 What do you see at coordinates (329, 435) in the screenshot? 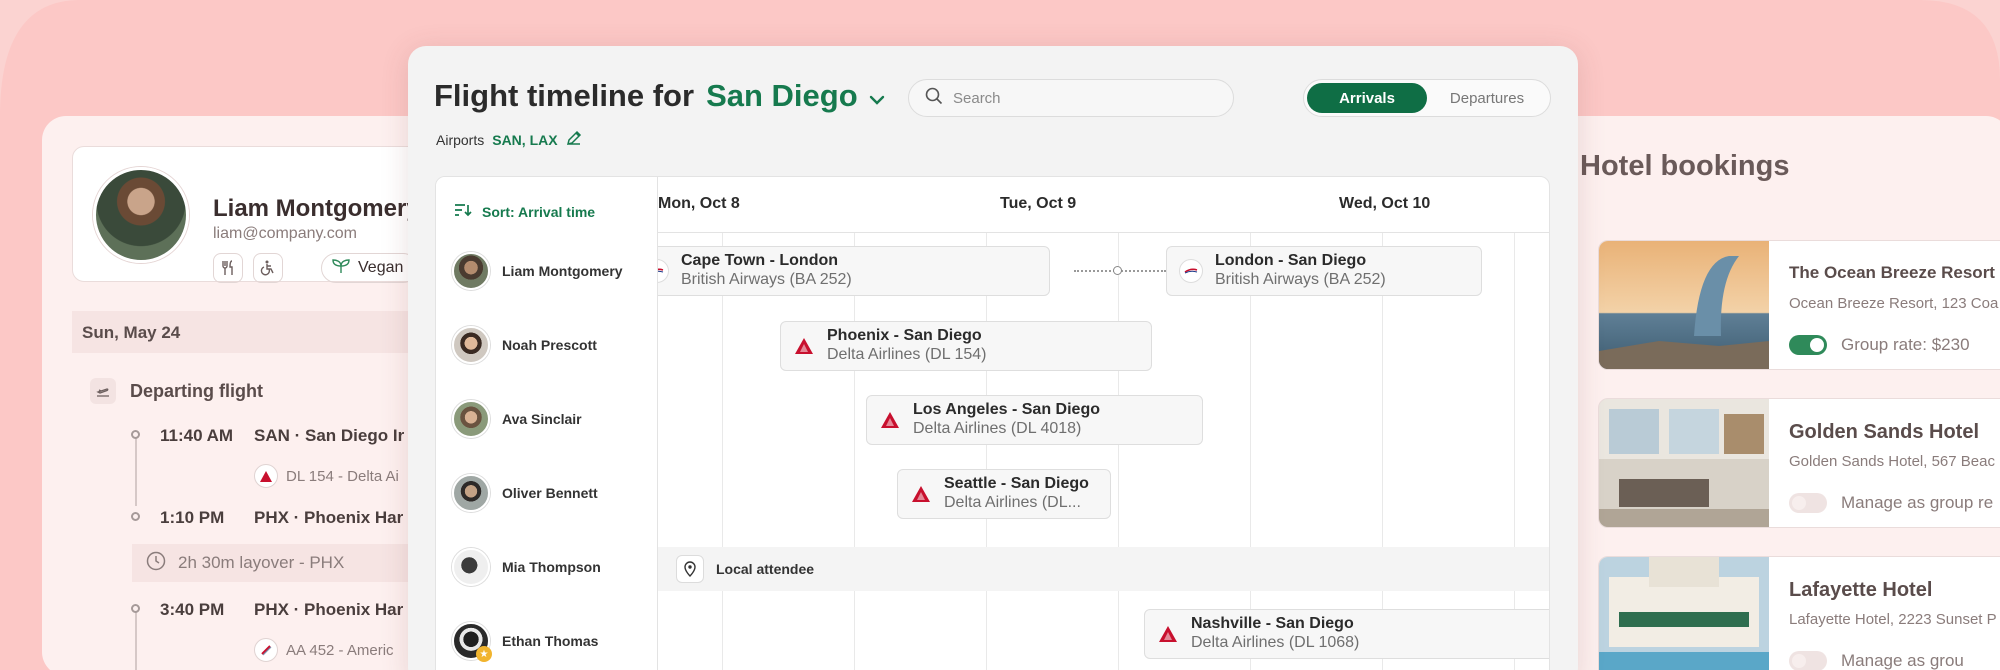
I see `stop-place: SAN · San Diego Ir` at bounding box center [329, 435].